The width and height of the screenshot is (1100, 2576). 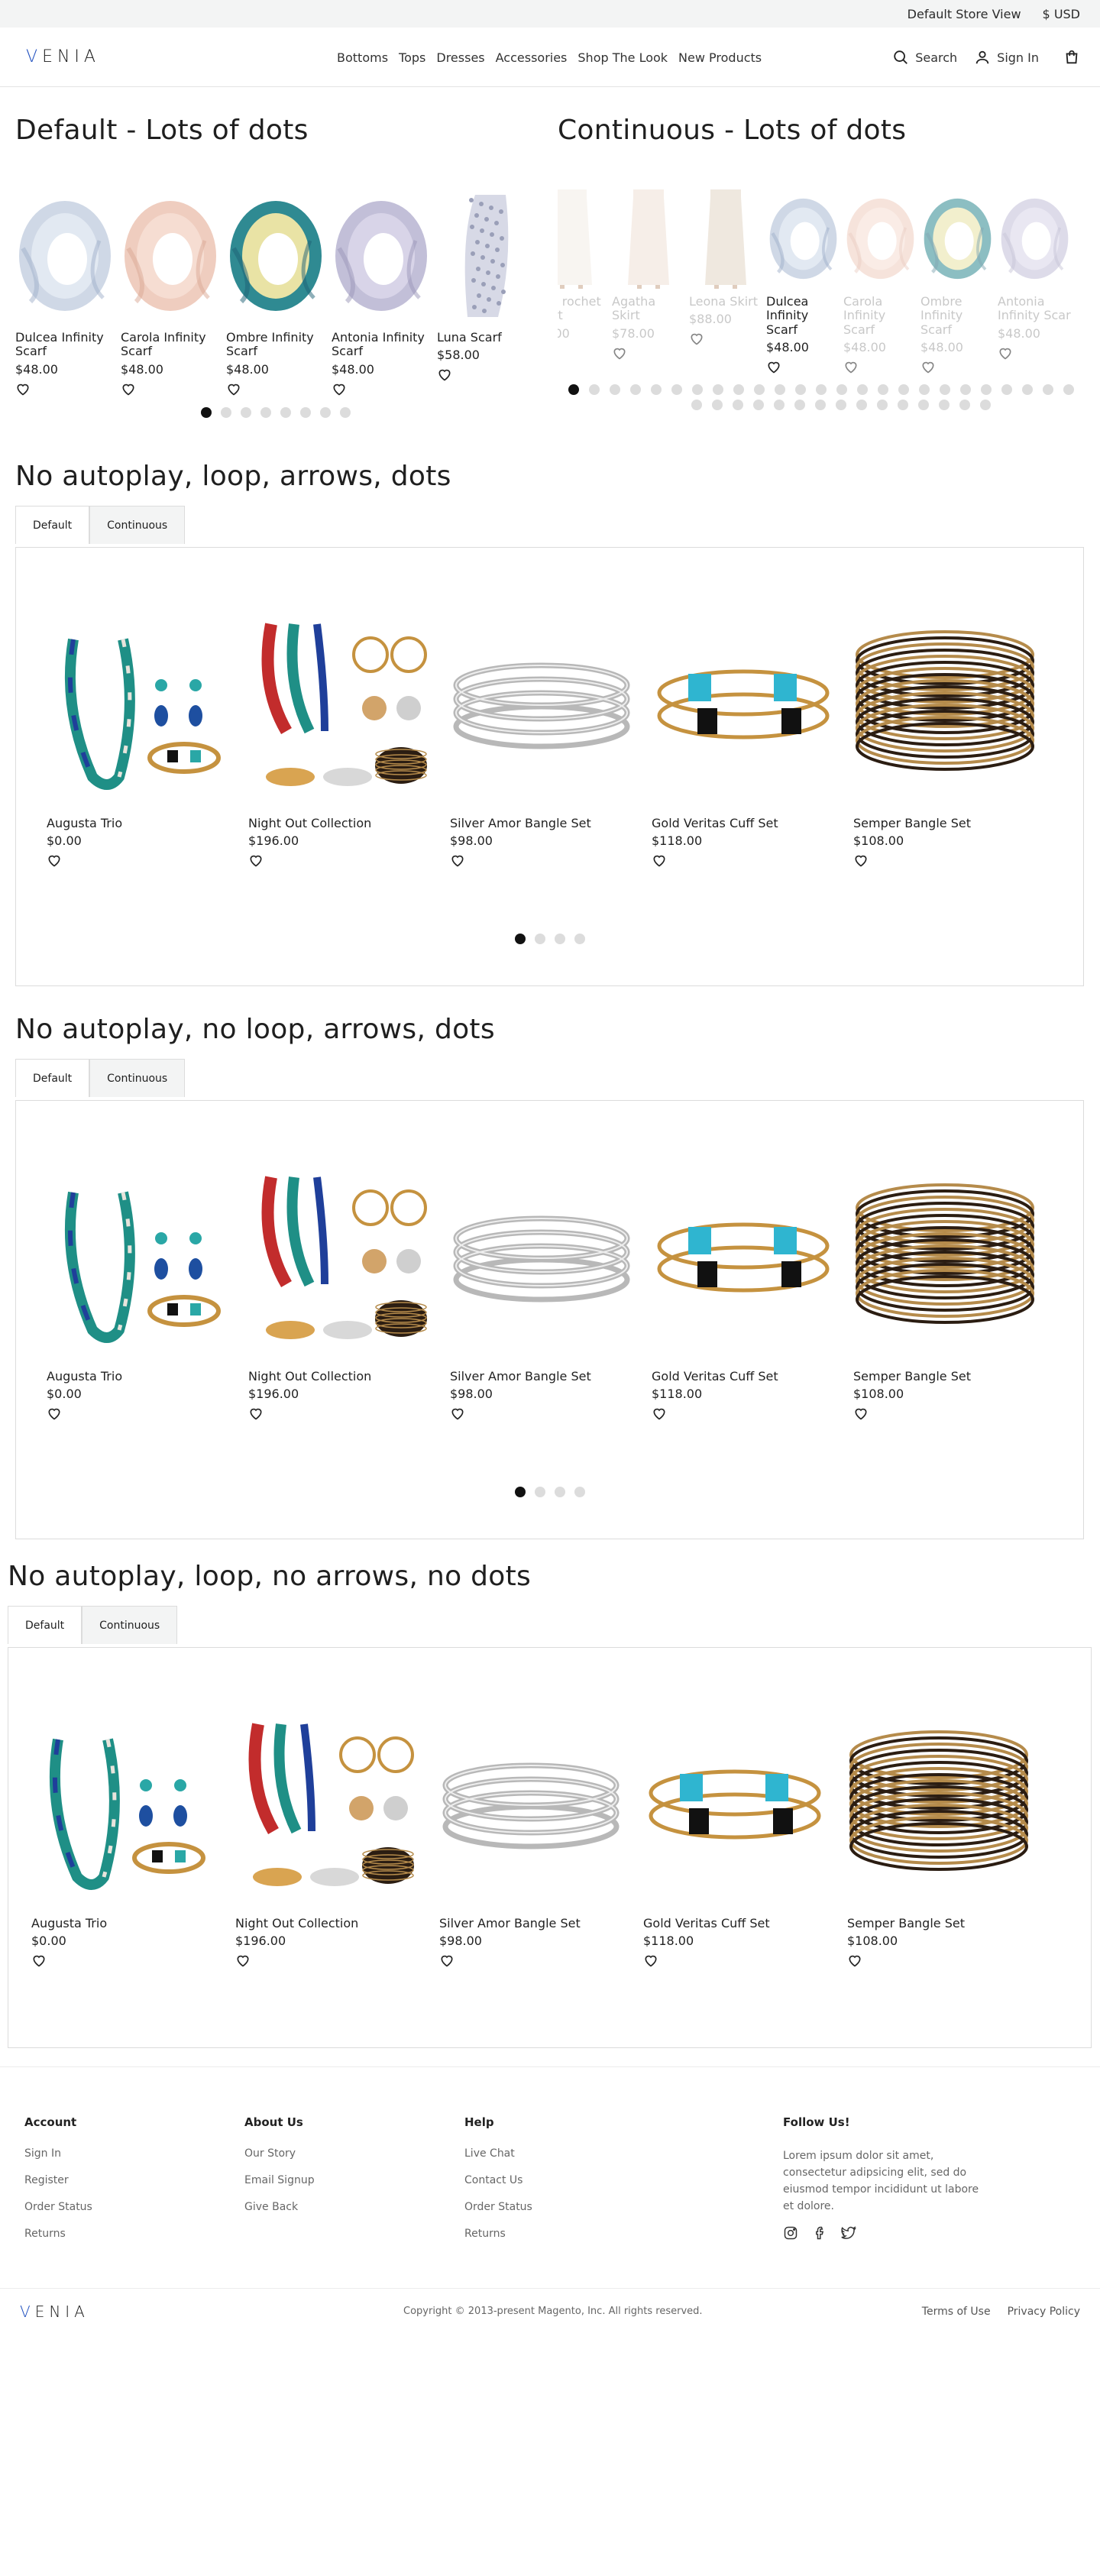 What do you see at coordinates (790, 2233) in the screenshot?
I see `instagram-icon` at bounding box center [790, 2233].